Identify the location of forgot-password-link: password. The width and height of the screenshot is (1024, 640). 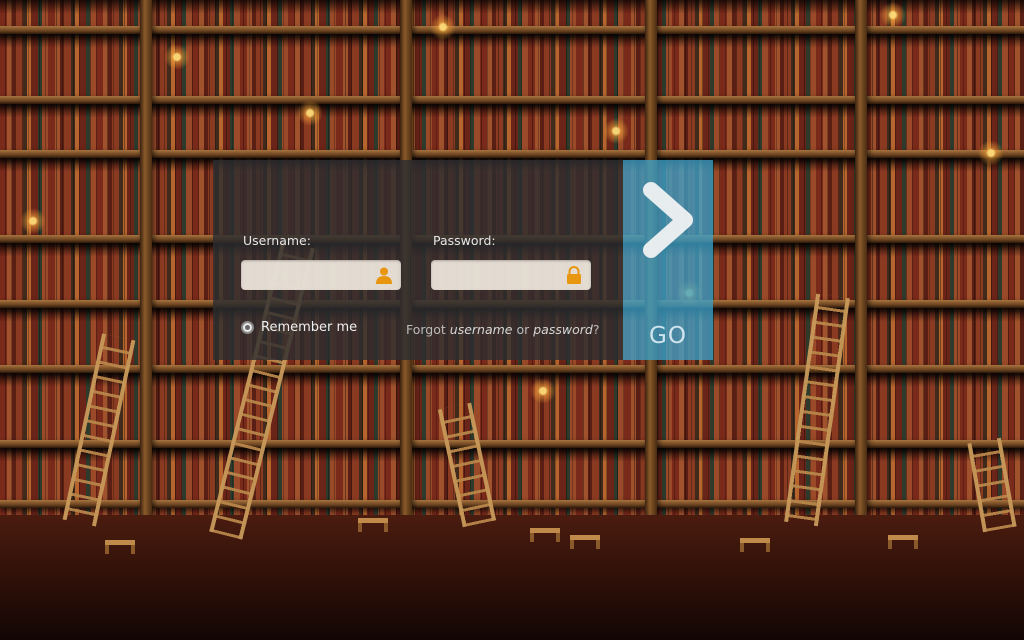
(563, 329).